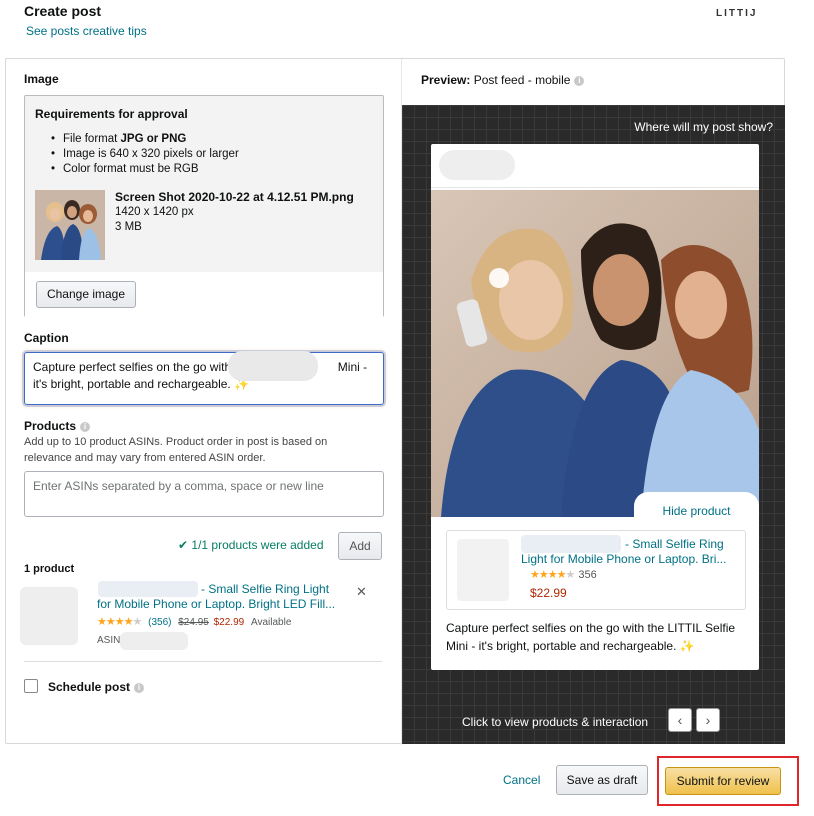 The image size is (814, 816). What do you see at coordinates (708, 720) in the screenshot?
I see `next-arrow-button: ›` at bounding box center [708, 720].